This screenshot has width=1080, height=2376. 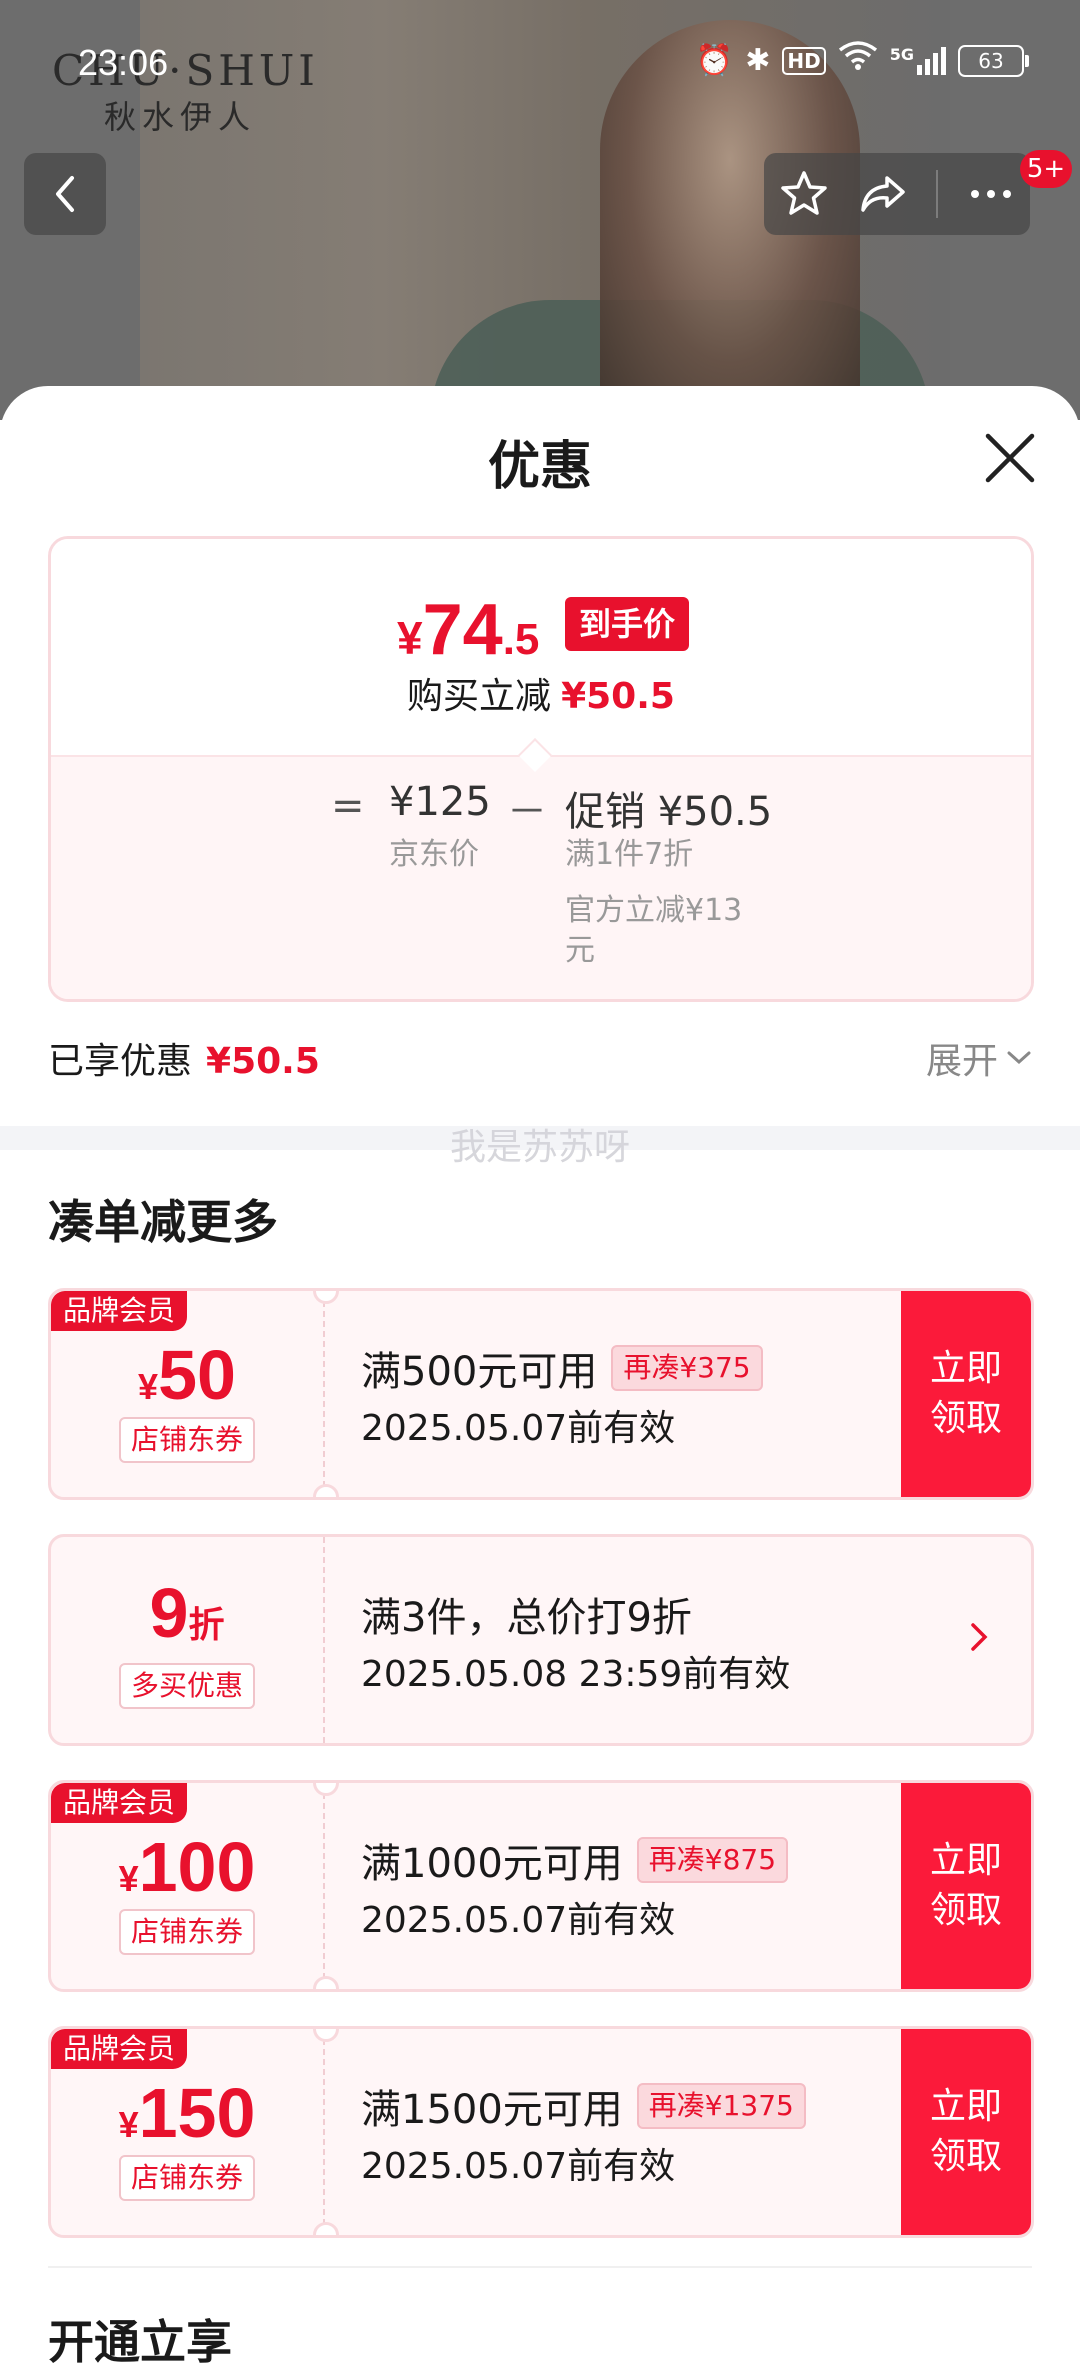 What do you see at coordinates (163, 1222) in the screenshot?
I see `section-title-coupons: 凑单减更多` at bounding box center [163, 1222].